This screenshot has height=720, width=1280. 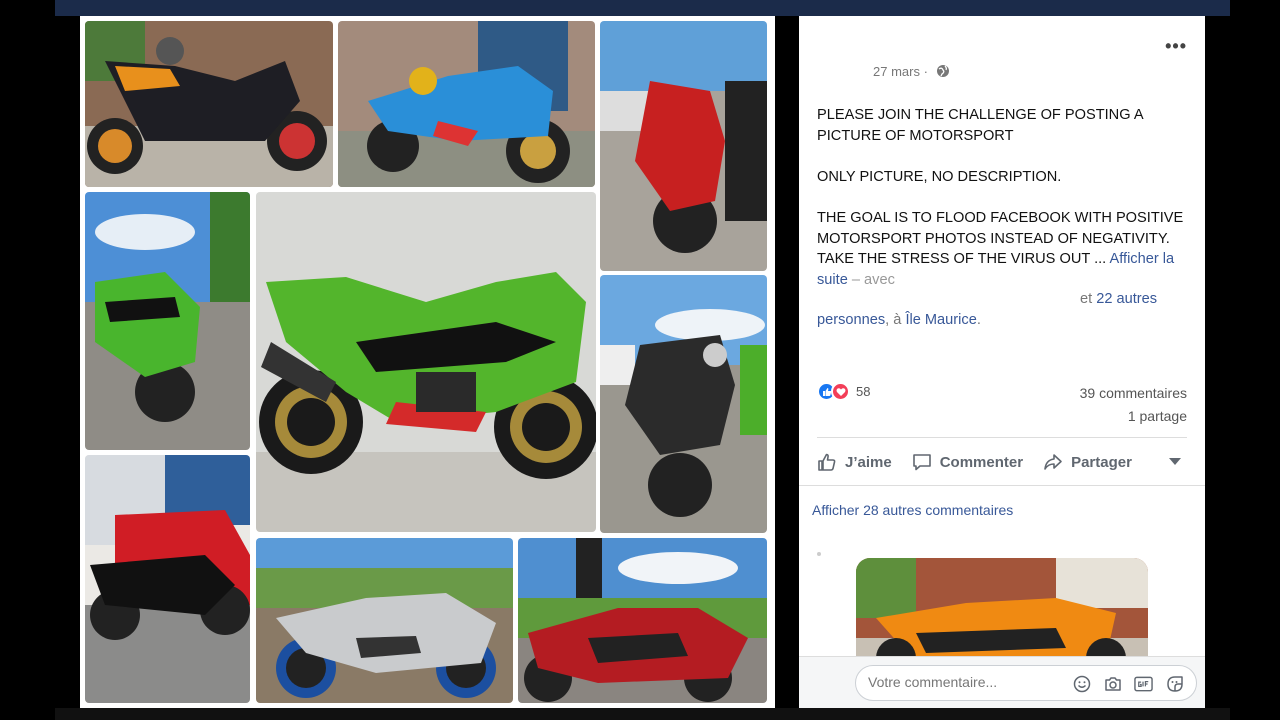 What do you see at coordinates (1126, 299) in the screenshot?
I see `tag-others-link: 22 autres` at bounding box center [1126, 299].